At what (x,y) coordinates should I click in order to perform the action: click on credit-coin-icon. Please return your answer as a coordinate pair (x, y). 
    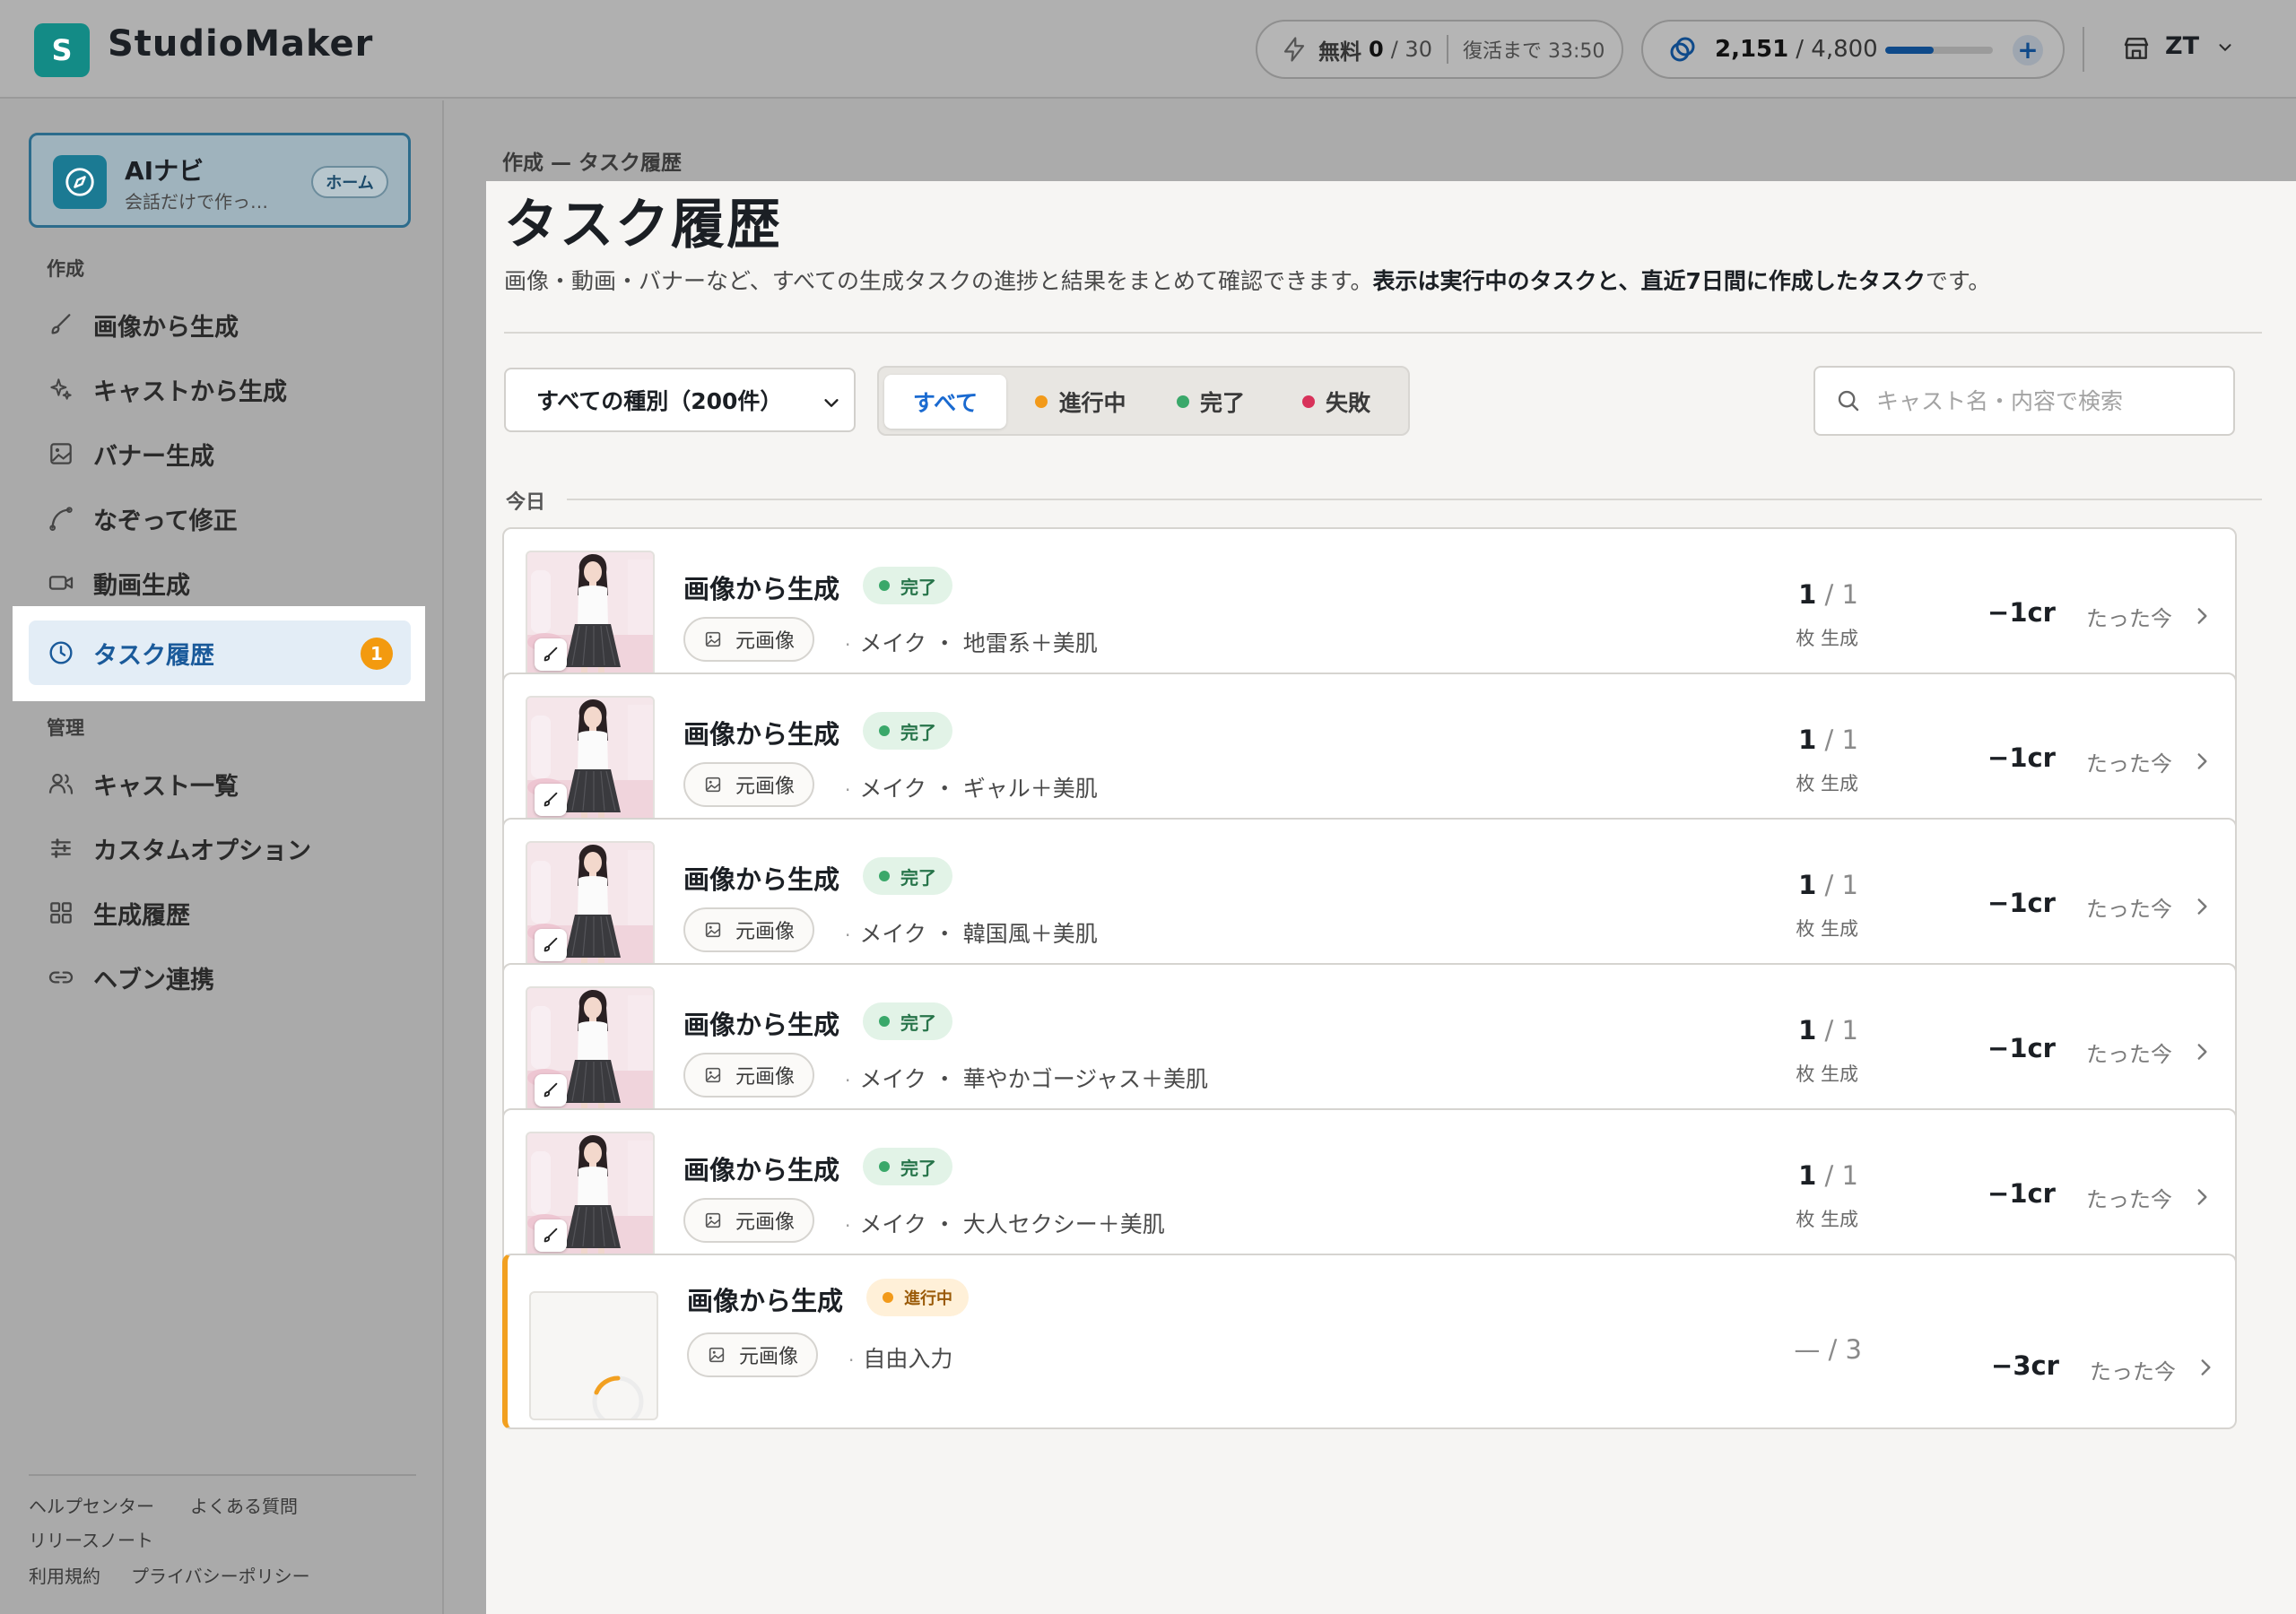
    Looking at the image, I should click on (1682, 49).